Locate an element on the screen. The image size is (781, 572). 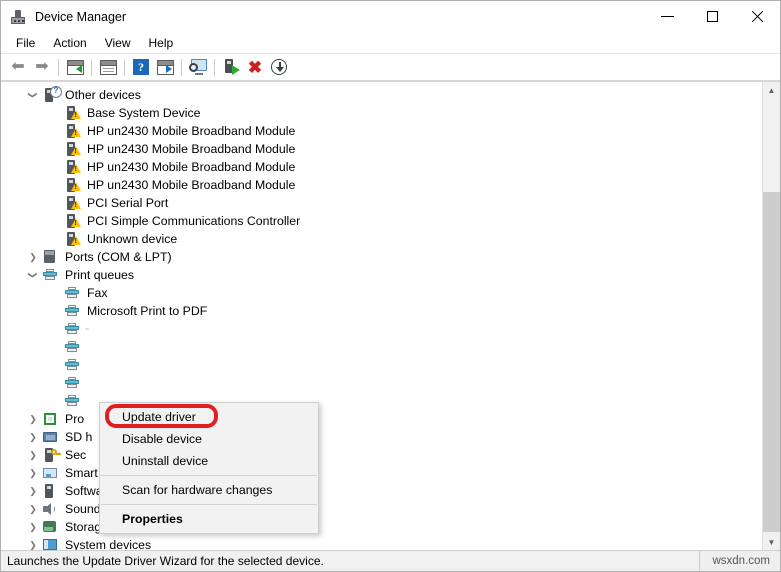
sd-host-adapter-icon is located at coordinates (50, 437).